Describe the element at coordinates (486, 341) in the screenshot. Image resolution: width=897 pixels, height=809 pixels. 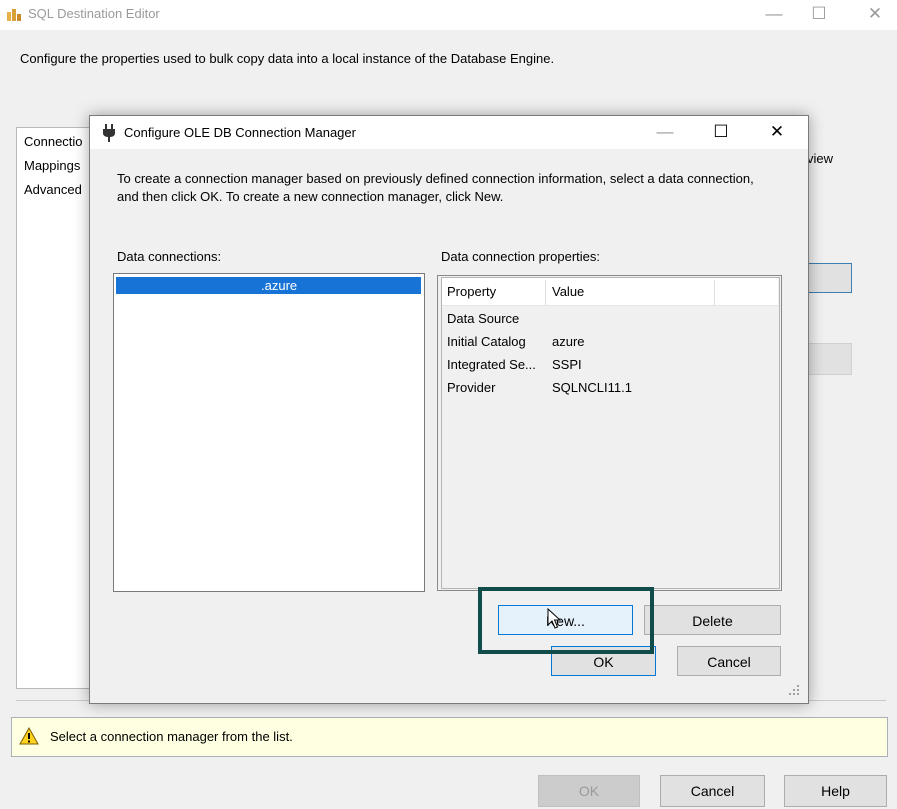
I see `property-name: Initial Catalog` at that location.